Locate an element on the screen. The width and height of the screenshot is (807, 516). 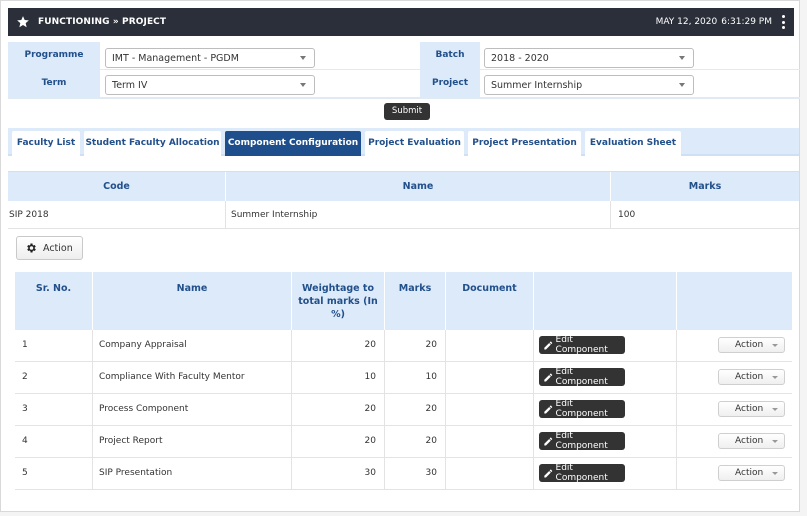
cell-marks: 100 is located at coordinates (627, 215).